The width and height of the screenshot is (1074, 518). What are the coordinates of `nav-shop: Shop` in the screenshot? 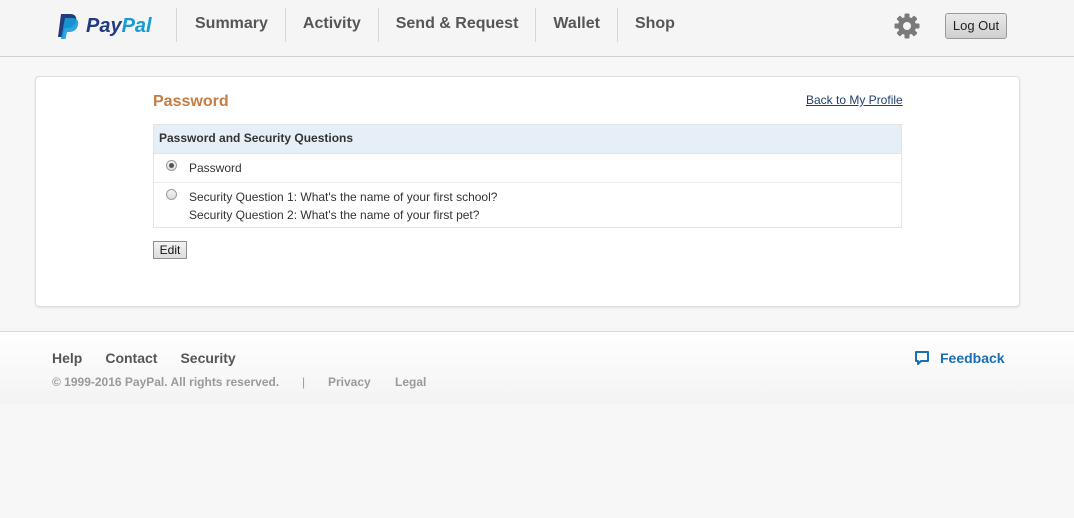 It's located at (654, 25).